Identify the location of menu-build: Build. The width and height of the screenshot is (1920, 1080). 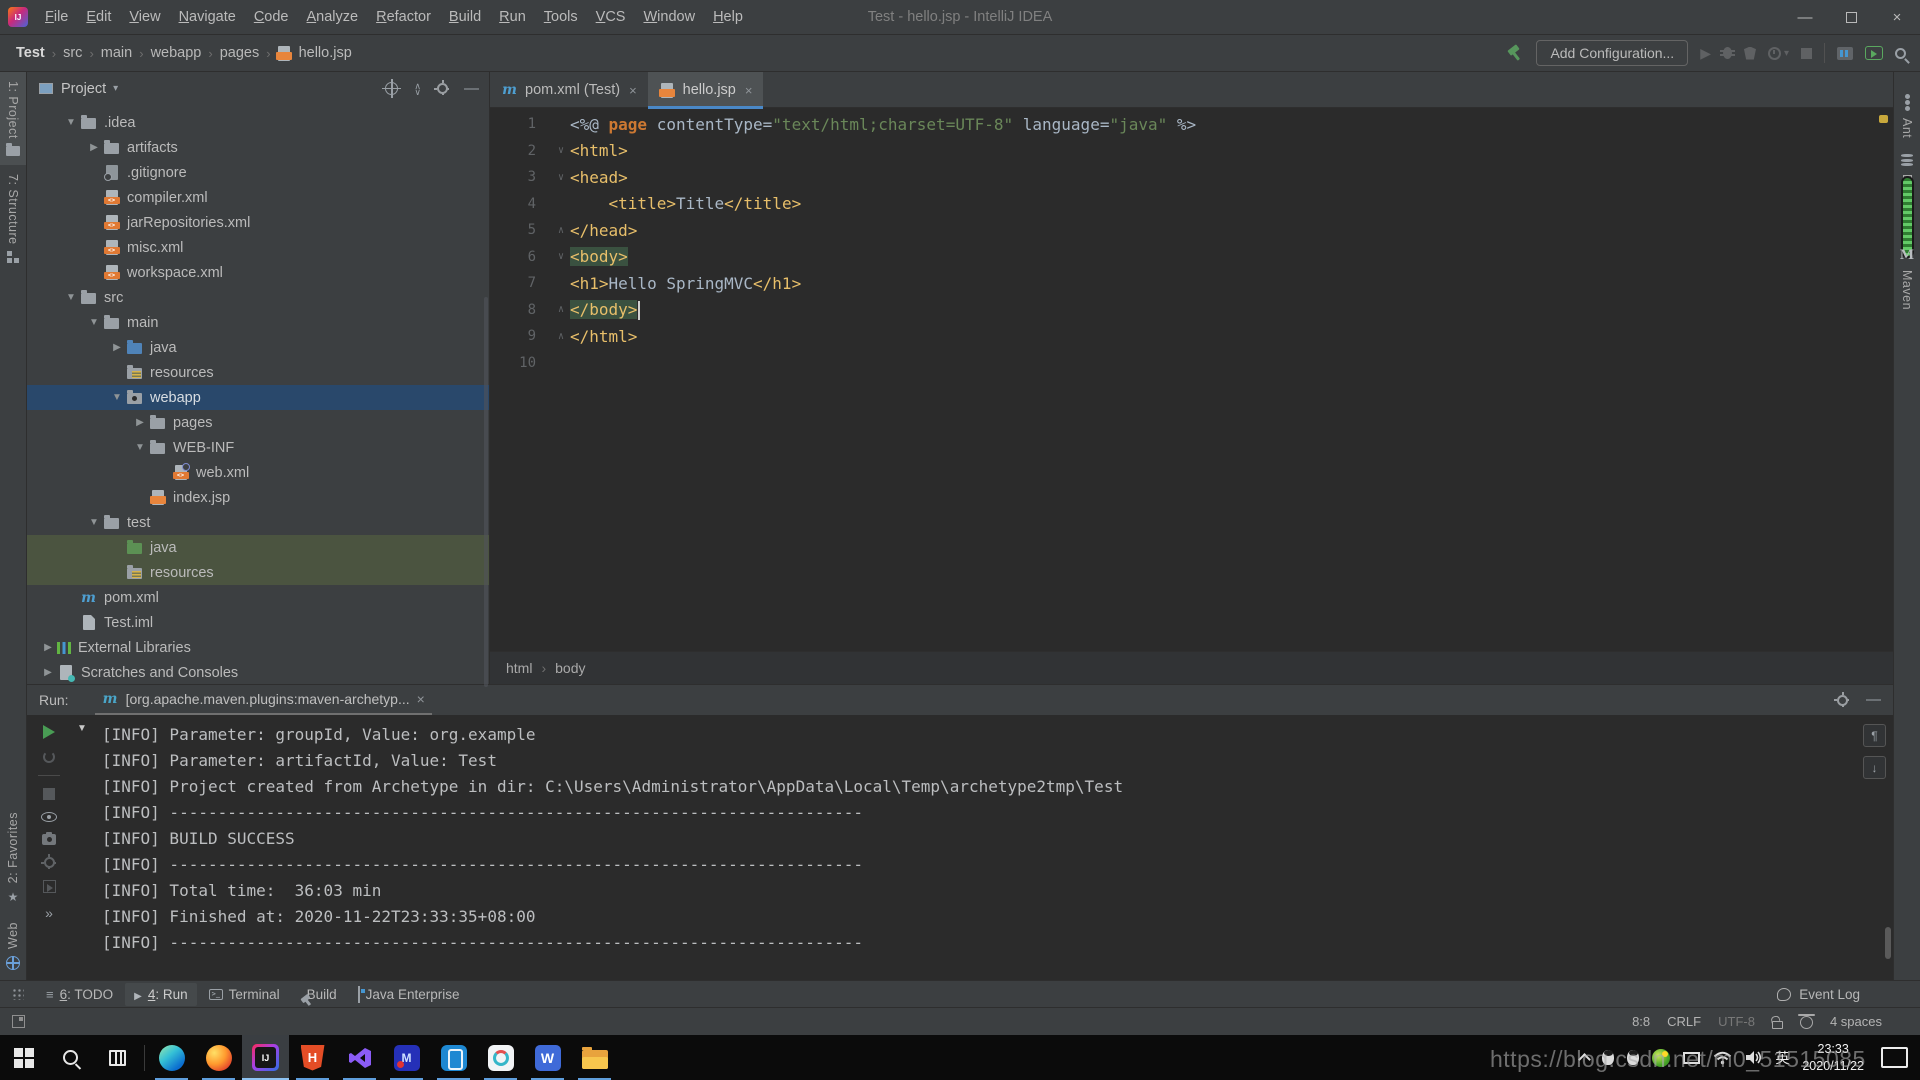
(465, 17).